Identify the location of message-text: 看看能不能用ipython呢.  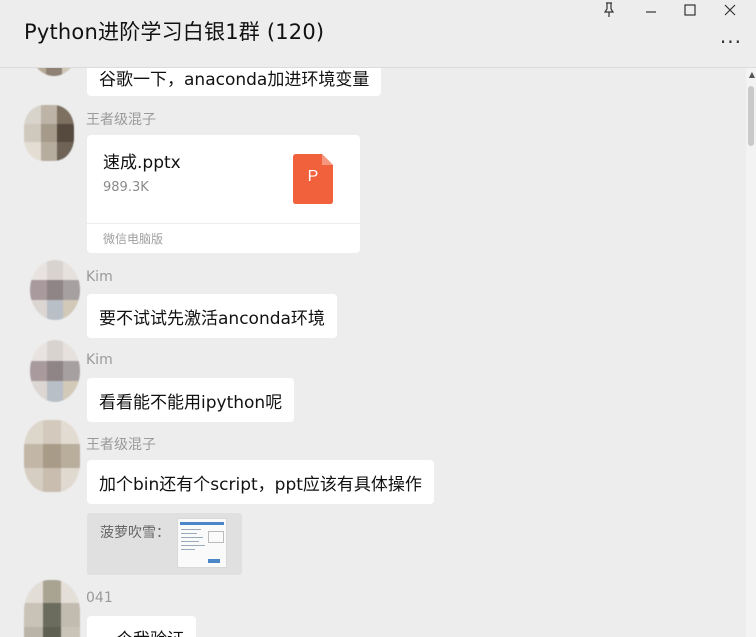
(191, 402).